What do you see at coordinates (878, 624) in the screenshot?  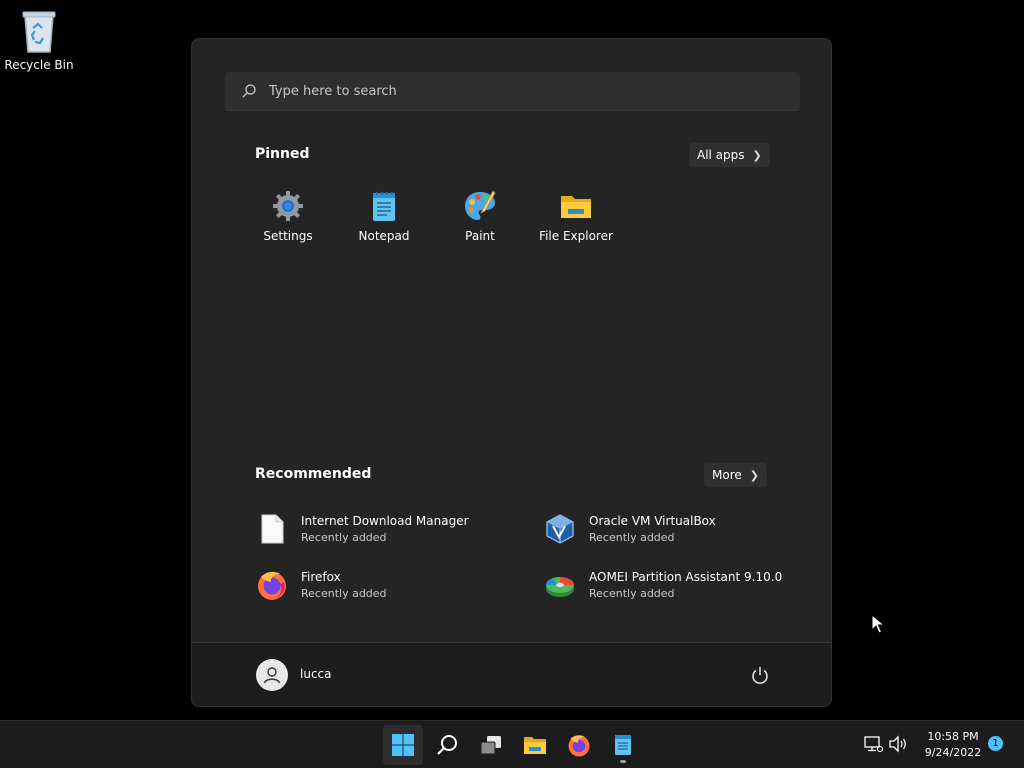 I see `mouse-cursor-icon` at bounding box center [878, 624].